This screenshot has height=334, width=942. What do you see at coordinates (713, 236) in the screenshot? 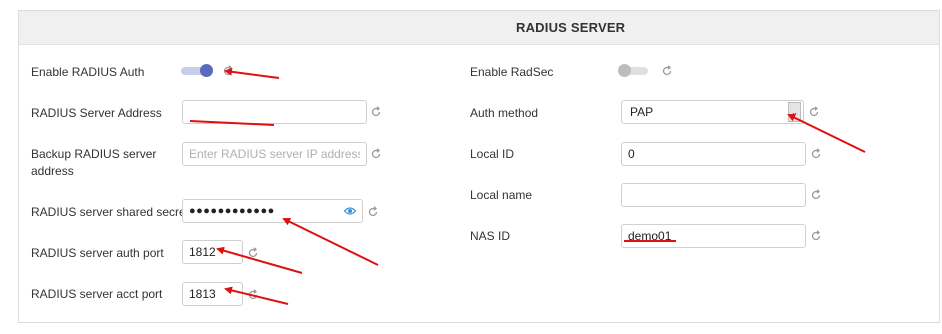
I see `nas-id-input: demo01` at bounding box center [713, 236].